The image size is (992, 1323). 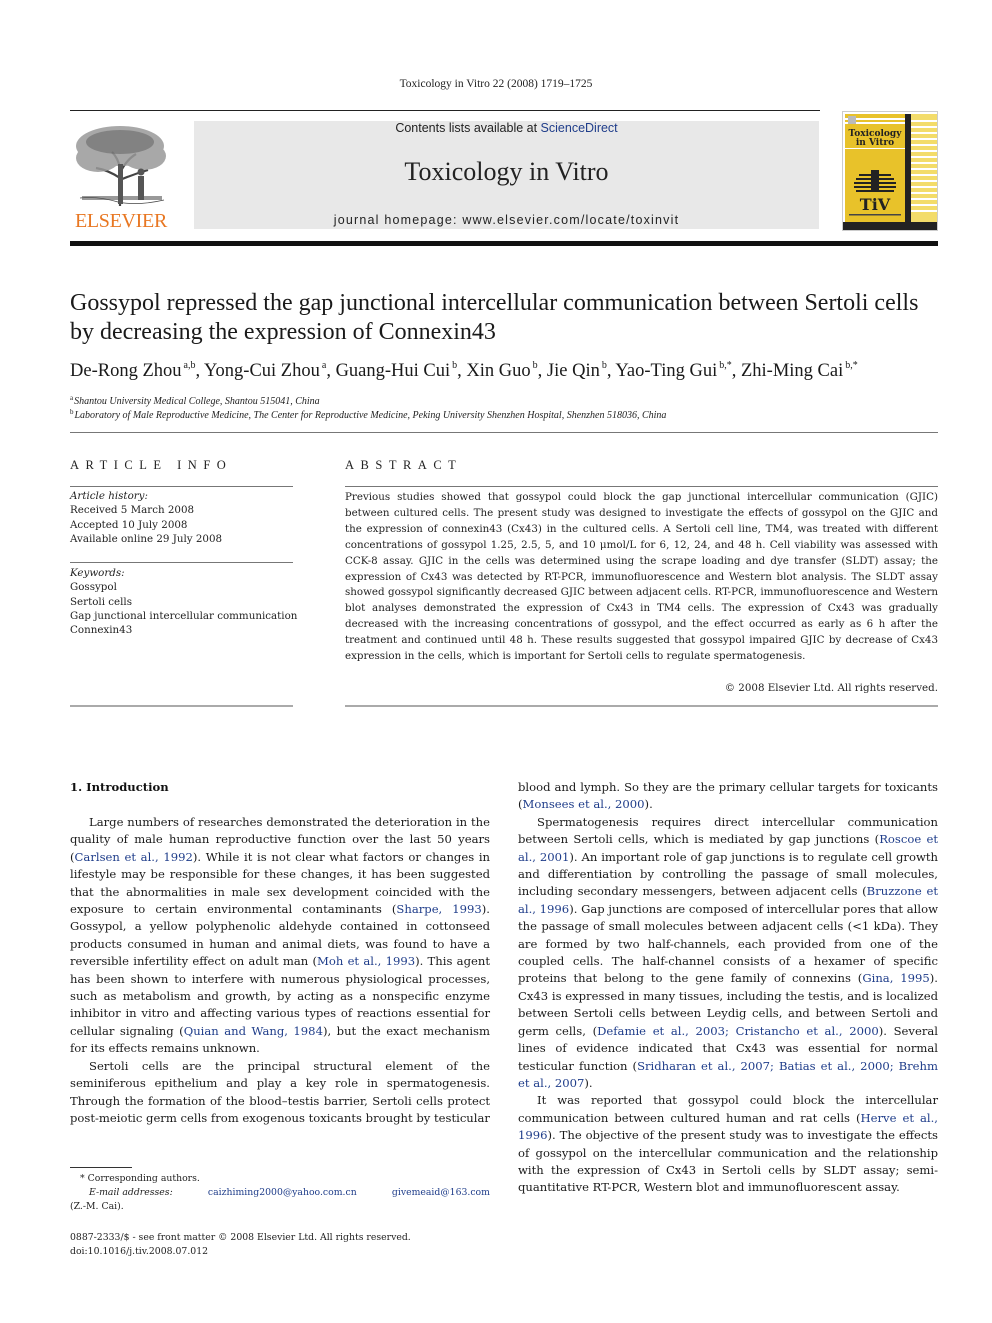 What do you see at coordinates (445, 110) in the screenshot?
I see `header-rule` at bounding box center [445, 110].